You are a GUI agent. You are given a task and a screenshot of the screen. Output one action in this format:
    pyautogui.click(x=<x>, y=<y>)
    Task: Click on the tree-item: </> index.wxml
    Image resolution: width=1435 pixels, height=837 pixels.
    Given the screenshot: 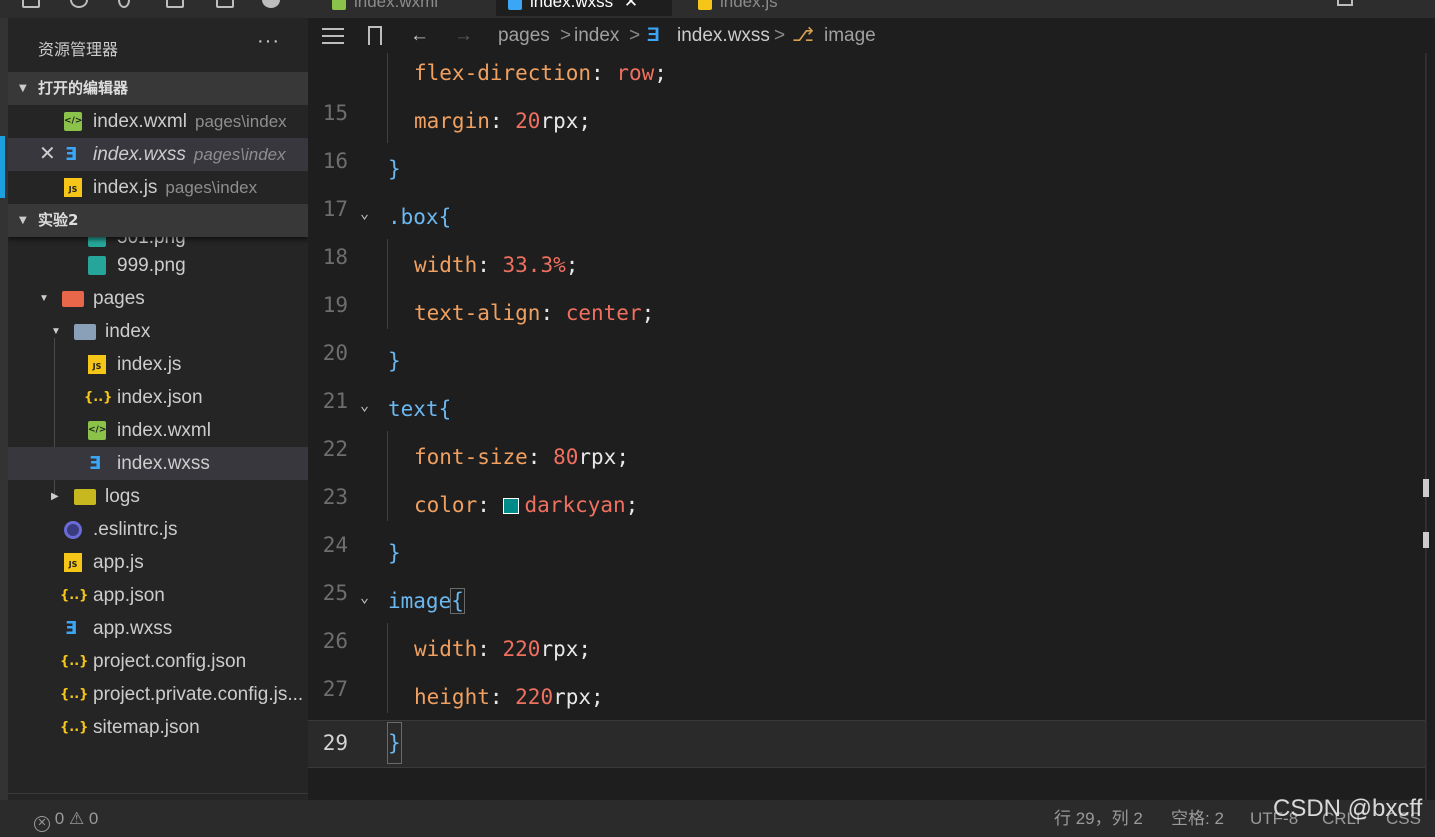 What is the action you would take?
    pyautogui.click(x=158, y=430)
    